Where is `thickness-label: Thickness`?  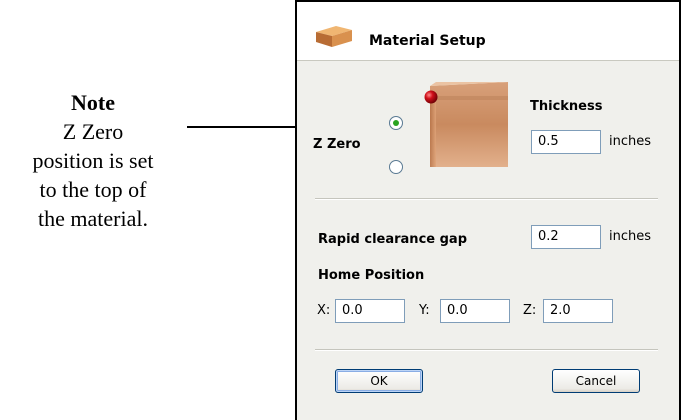
thickness-label: Thickness is located at coordinates (566, 106).